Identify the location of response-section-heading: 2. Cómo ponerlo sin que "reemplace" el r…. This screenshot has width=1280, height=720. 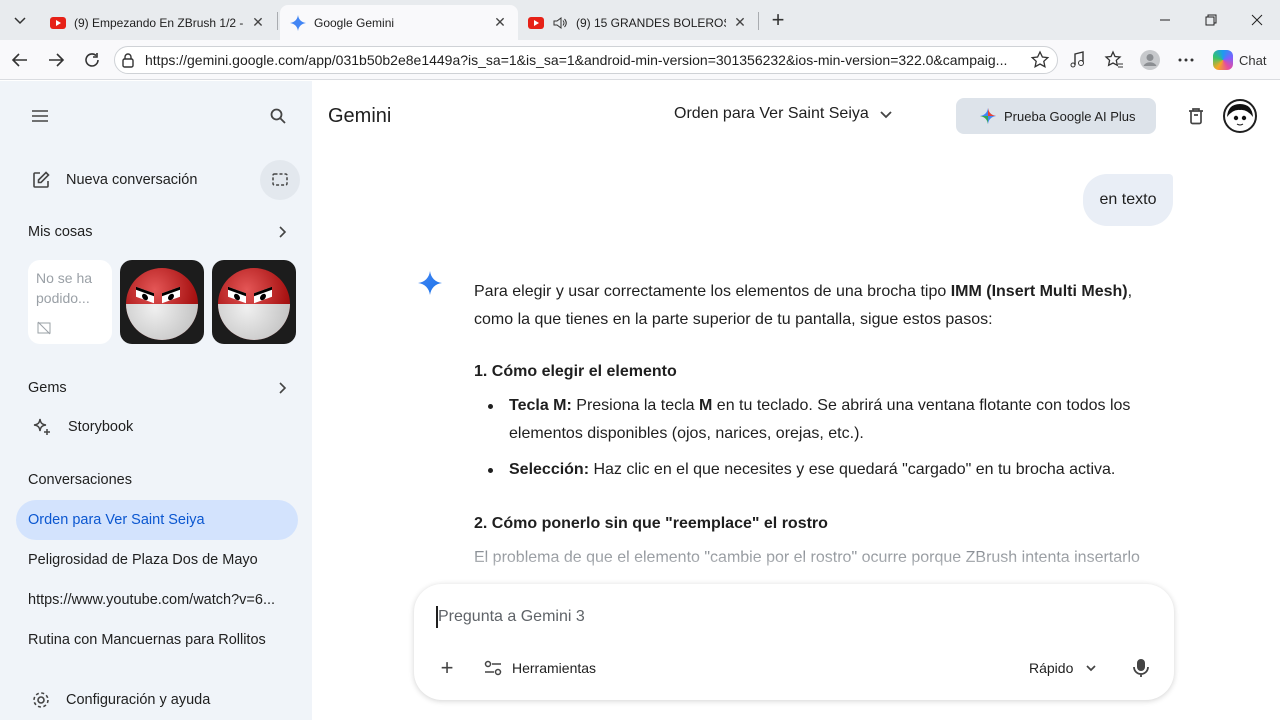
(651, 523).